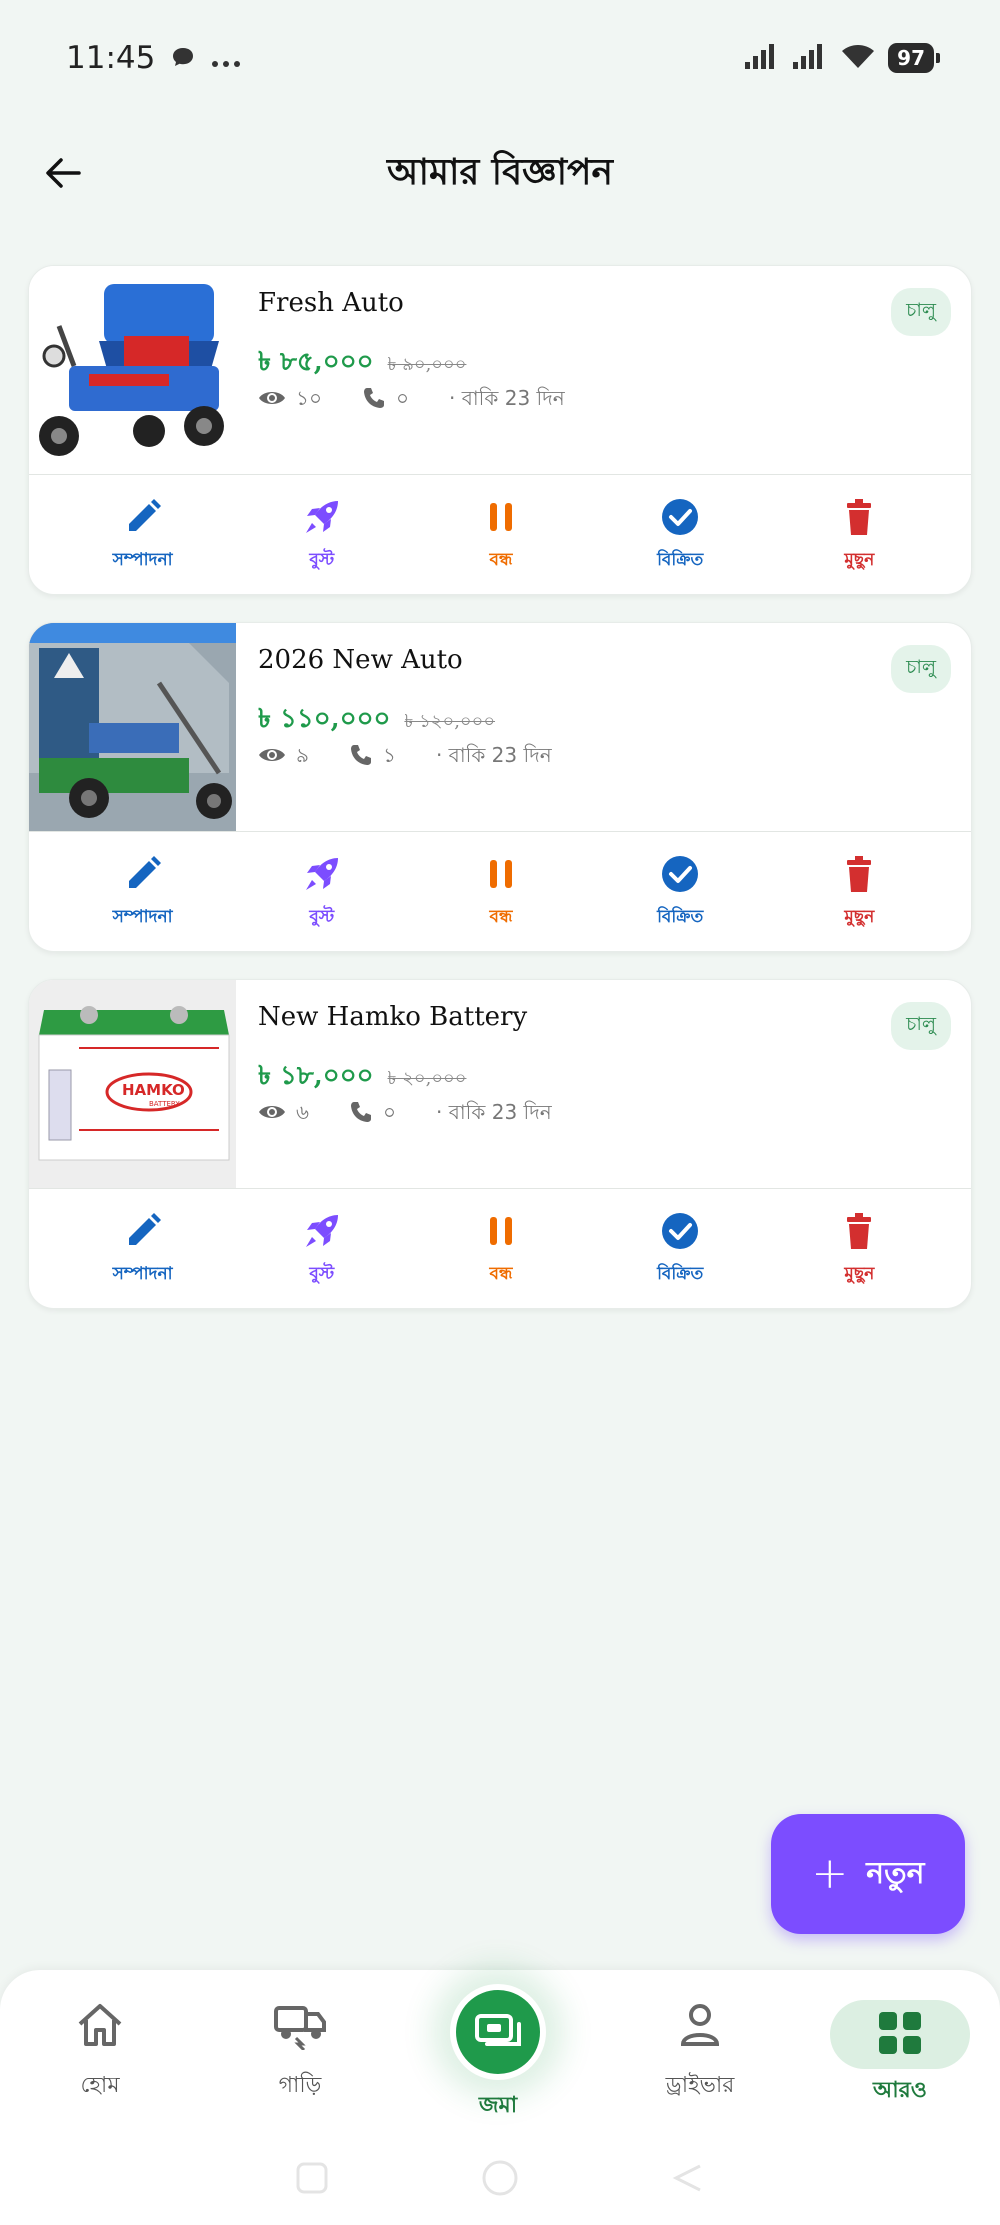 The height and width of the screenshot is (2225, 1000). What do you see at coordinates (500, 57) in the screenshot?
I see `status-bar: 11:45 97` at bounding box center [500, 57].